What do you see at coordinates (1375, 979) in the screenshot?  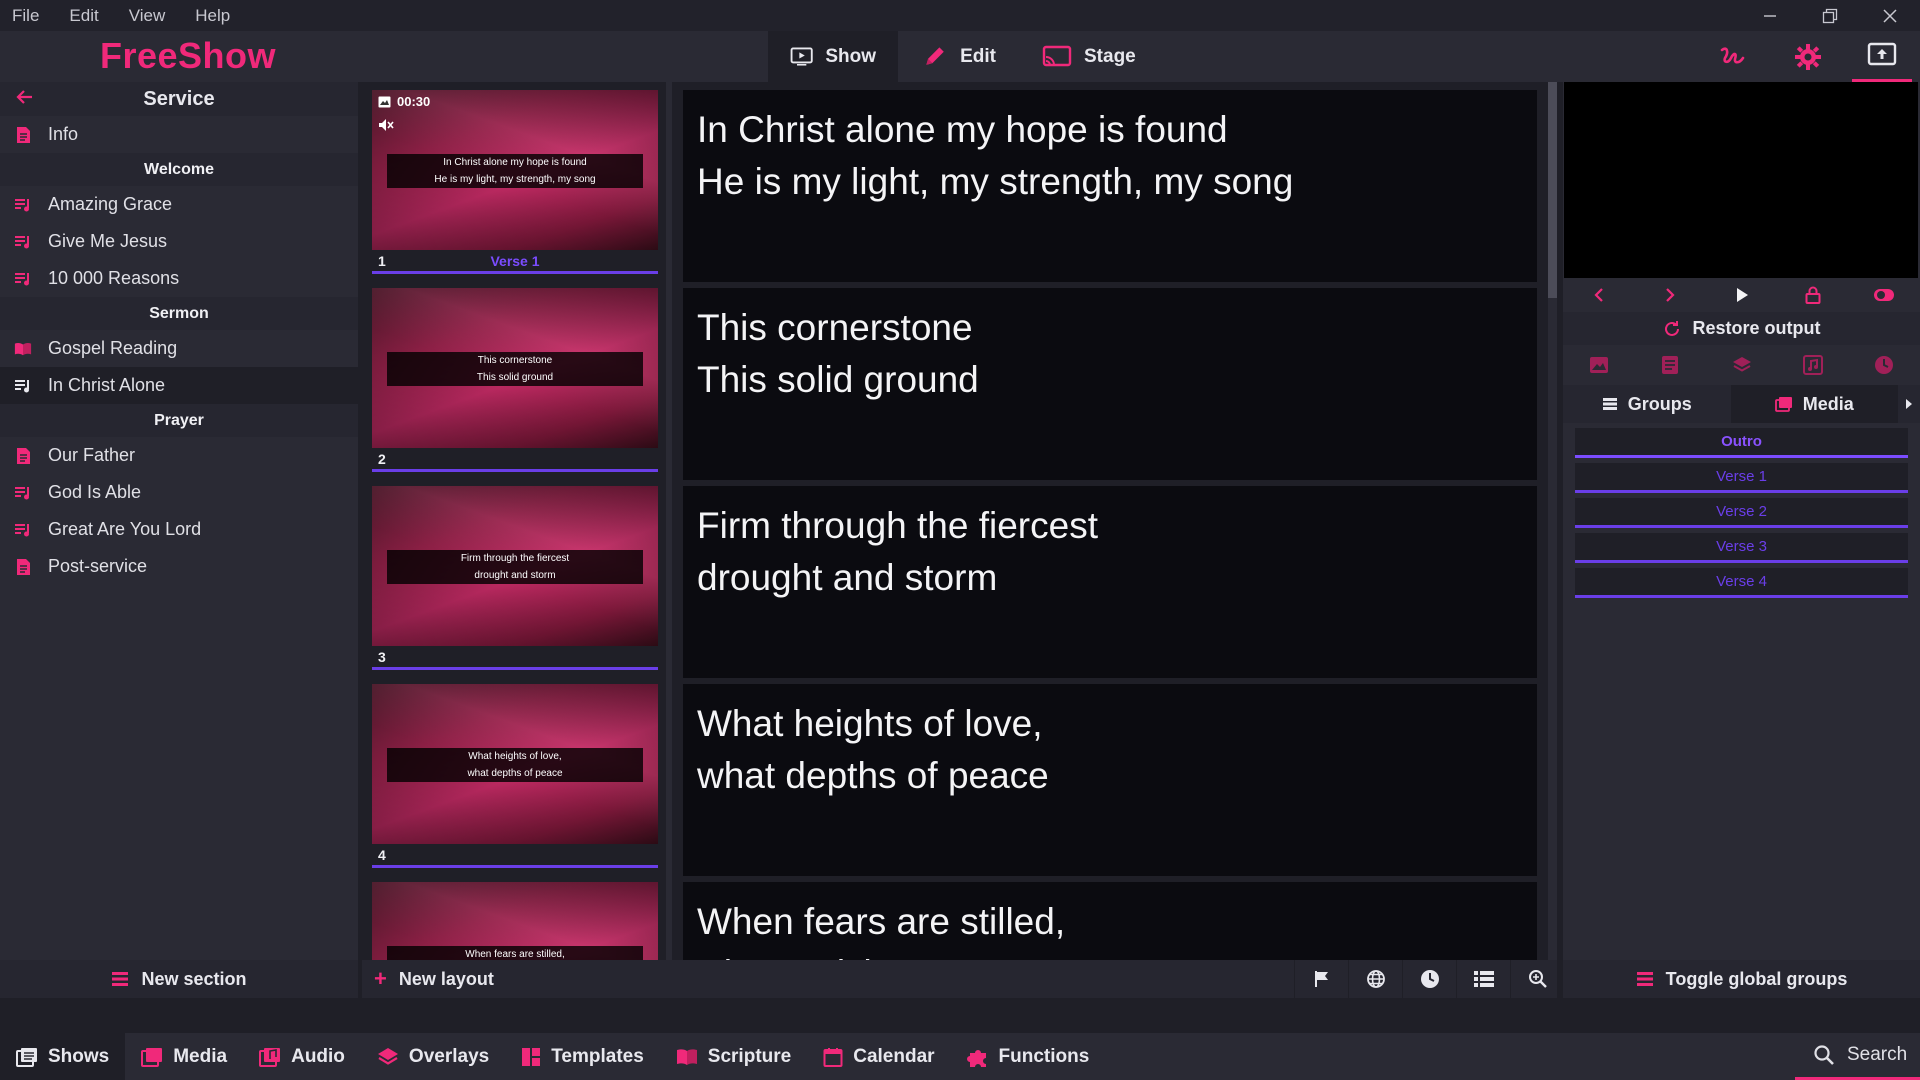 I see `globe-icon` at bounding box center [1375, 979].